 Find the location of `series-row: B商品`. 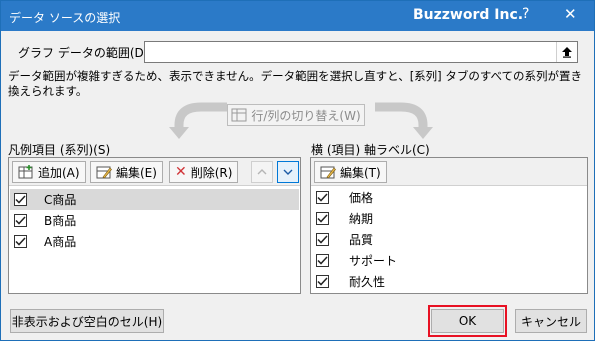

series-row: B商品 is located at coordinates (154, 220).